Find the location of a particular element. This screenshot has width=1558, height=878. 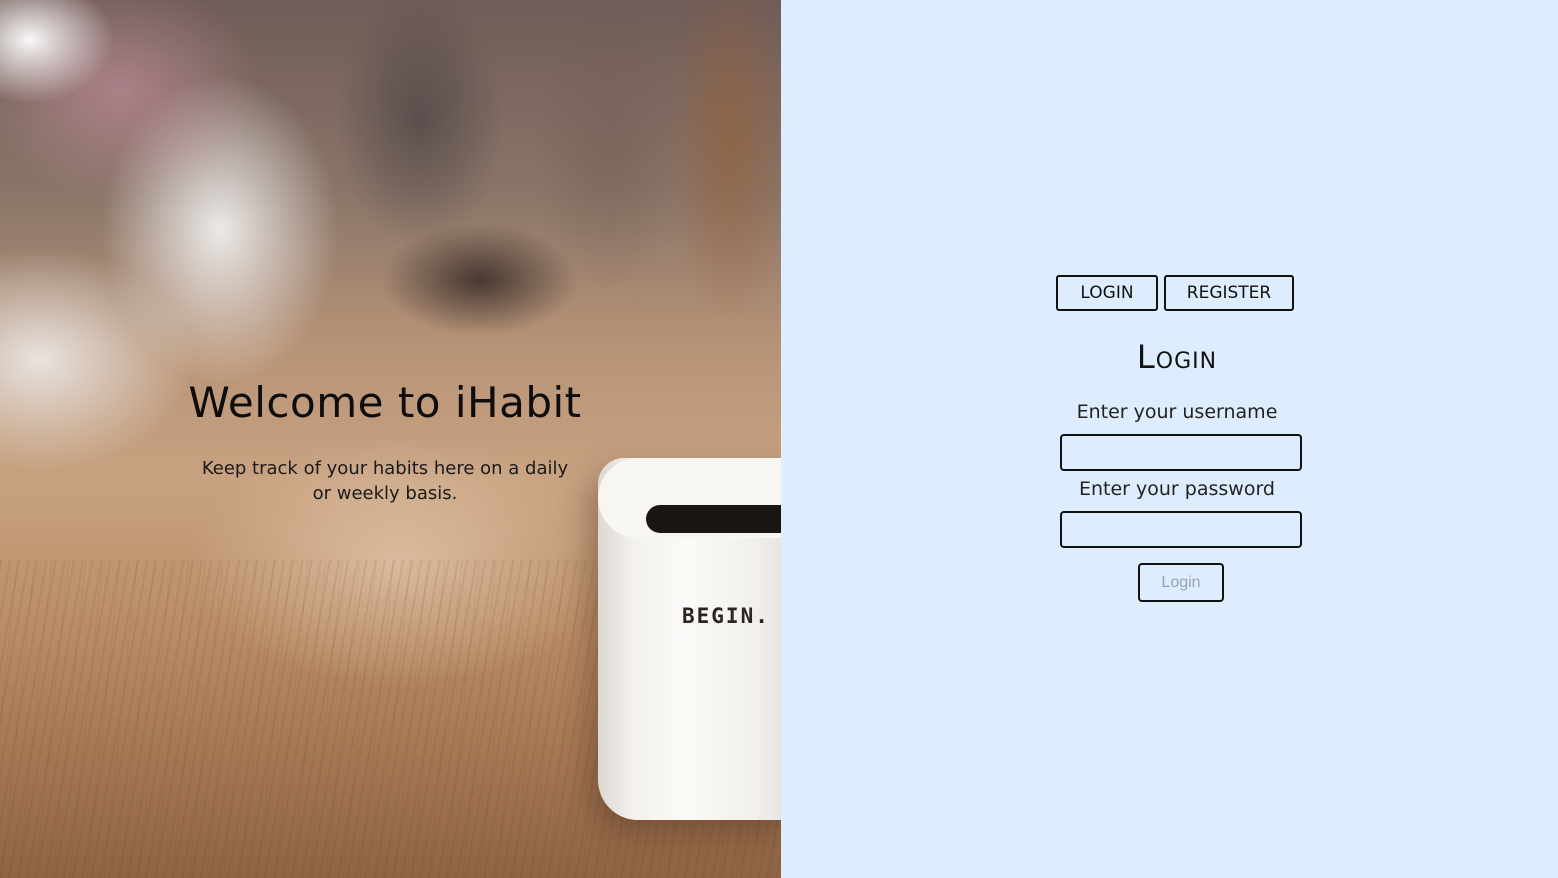

welcome-title: Welcome to iHabit is located at coordinates (385, 402).